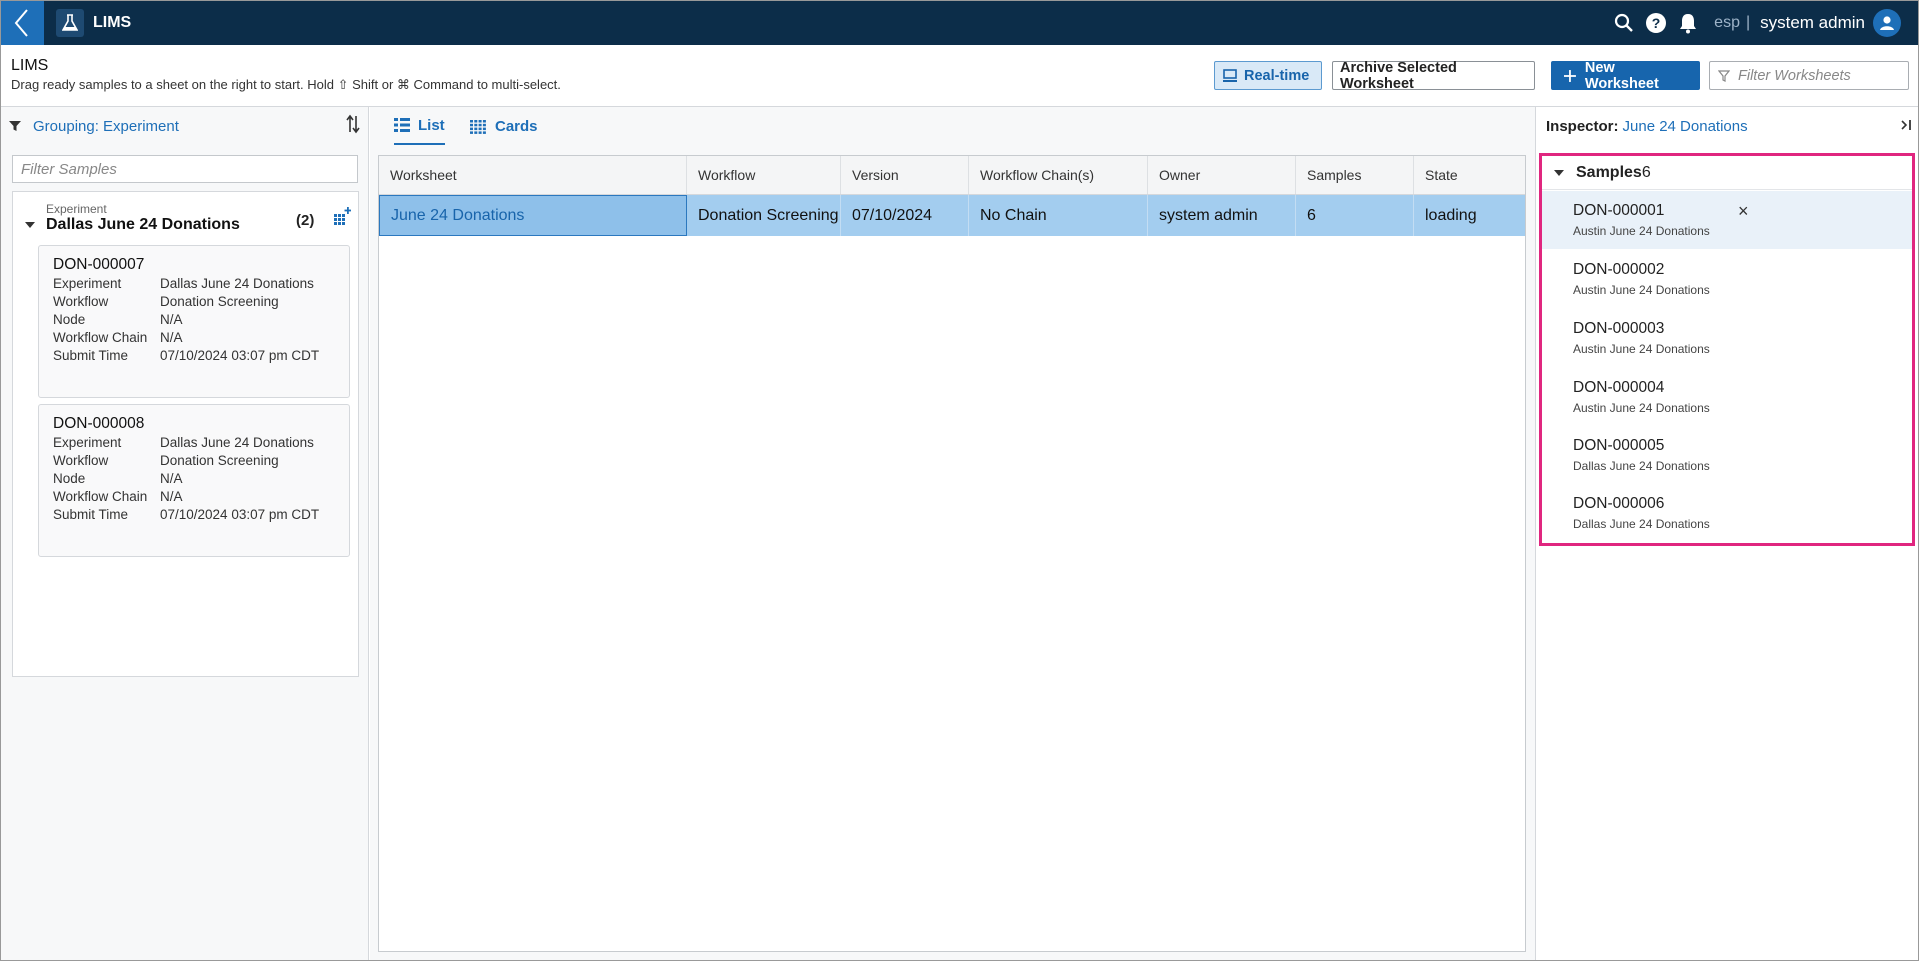 The height and width of the screenshot is (961, 1919). I want to click on grouping-row: Grouping: Experiment, so click(184, 126).